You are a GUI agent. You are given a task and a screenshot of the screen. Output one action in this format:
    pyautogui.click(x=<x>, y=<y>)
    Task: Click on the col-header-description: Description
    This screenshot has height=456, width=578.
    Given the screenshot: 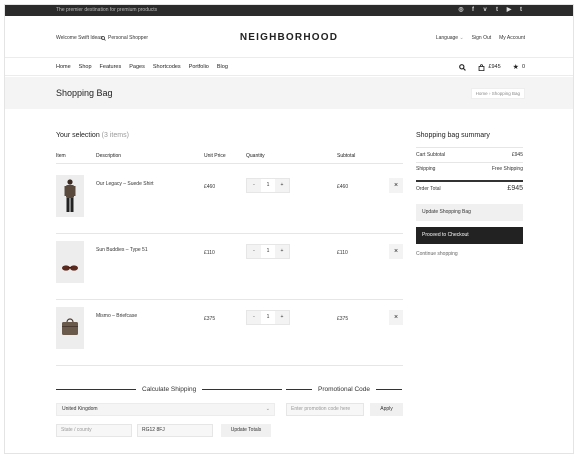 What is the action you would take?
    pyautogui.click(x=109, y=156)
    